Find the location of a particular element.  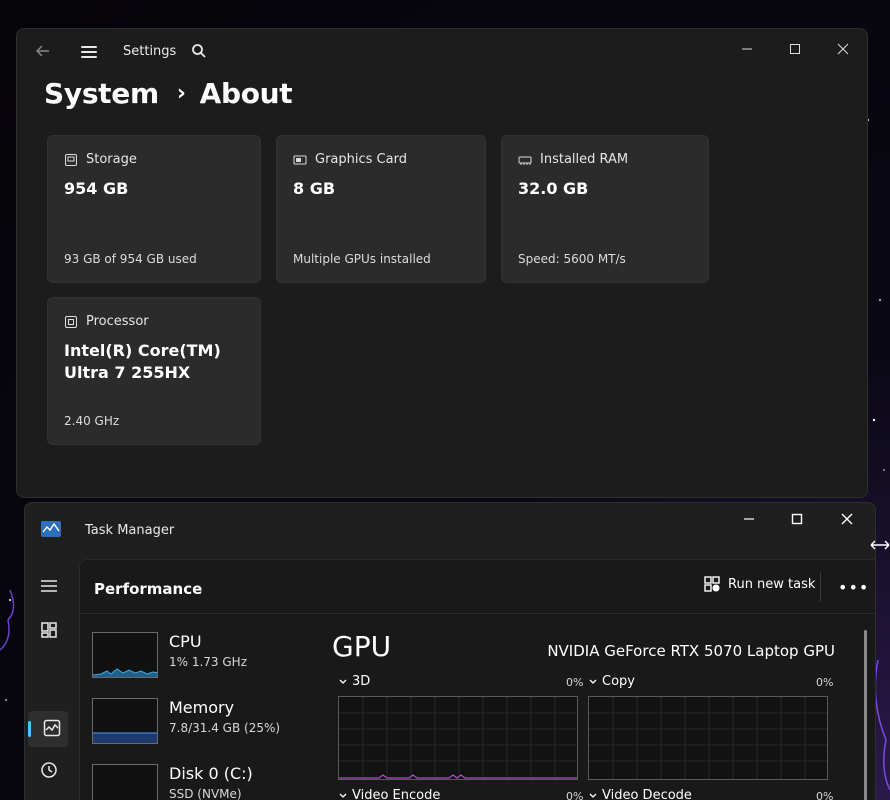

engine-copy-selector: Copy is located at coordinates (611, 681).